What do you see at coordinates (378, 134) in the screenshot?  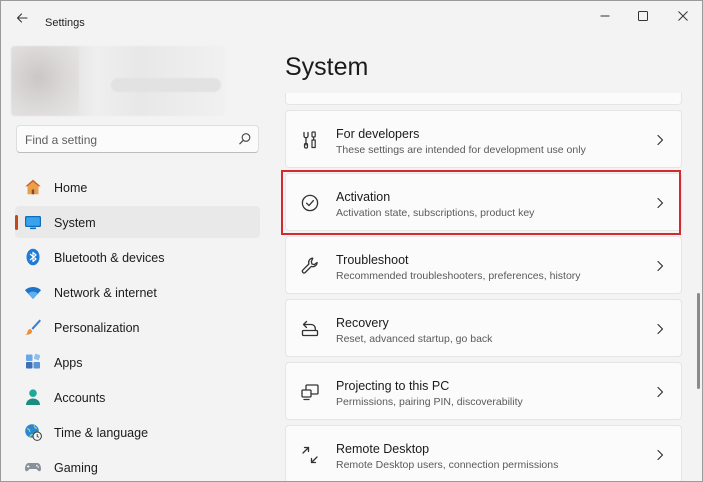 I see `card-title: For developers` at bounding box center [378, 134].